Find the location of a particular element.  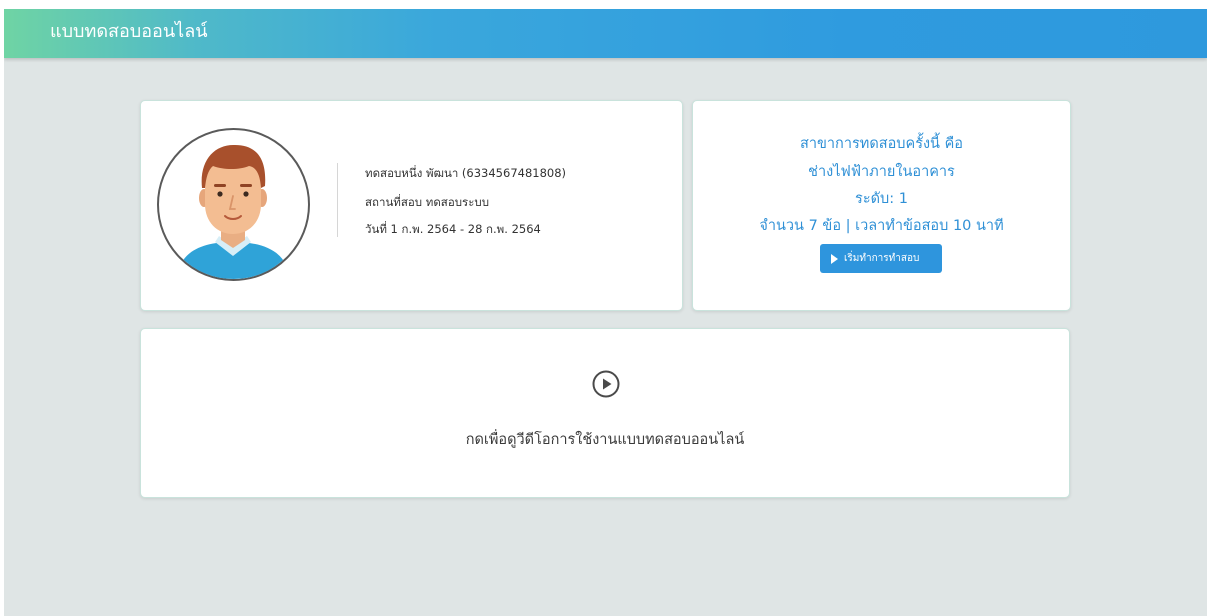

male-avatar-icon is located at coordinates (233, 204).